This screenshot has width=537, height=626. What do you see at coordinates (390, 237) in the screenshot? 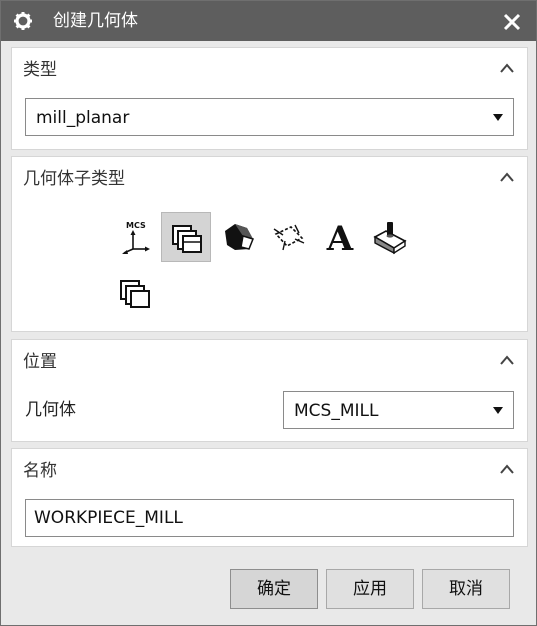
I see `mill-geom-icon` at bounding box center [390, 237].